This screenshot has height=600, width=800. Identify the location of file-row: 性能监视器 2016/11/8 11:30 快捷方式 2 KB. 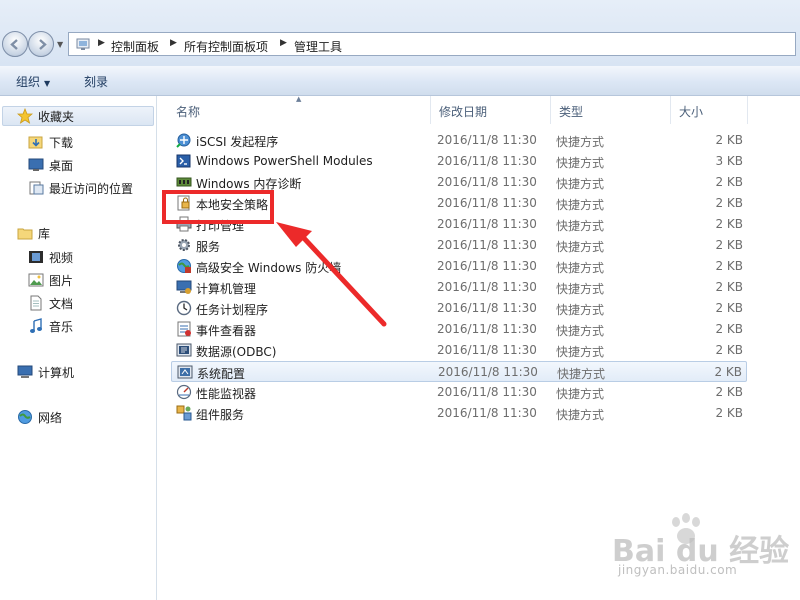
(459, 392).